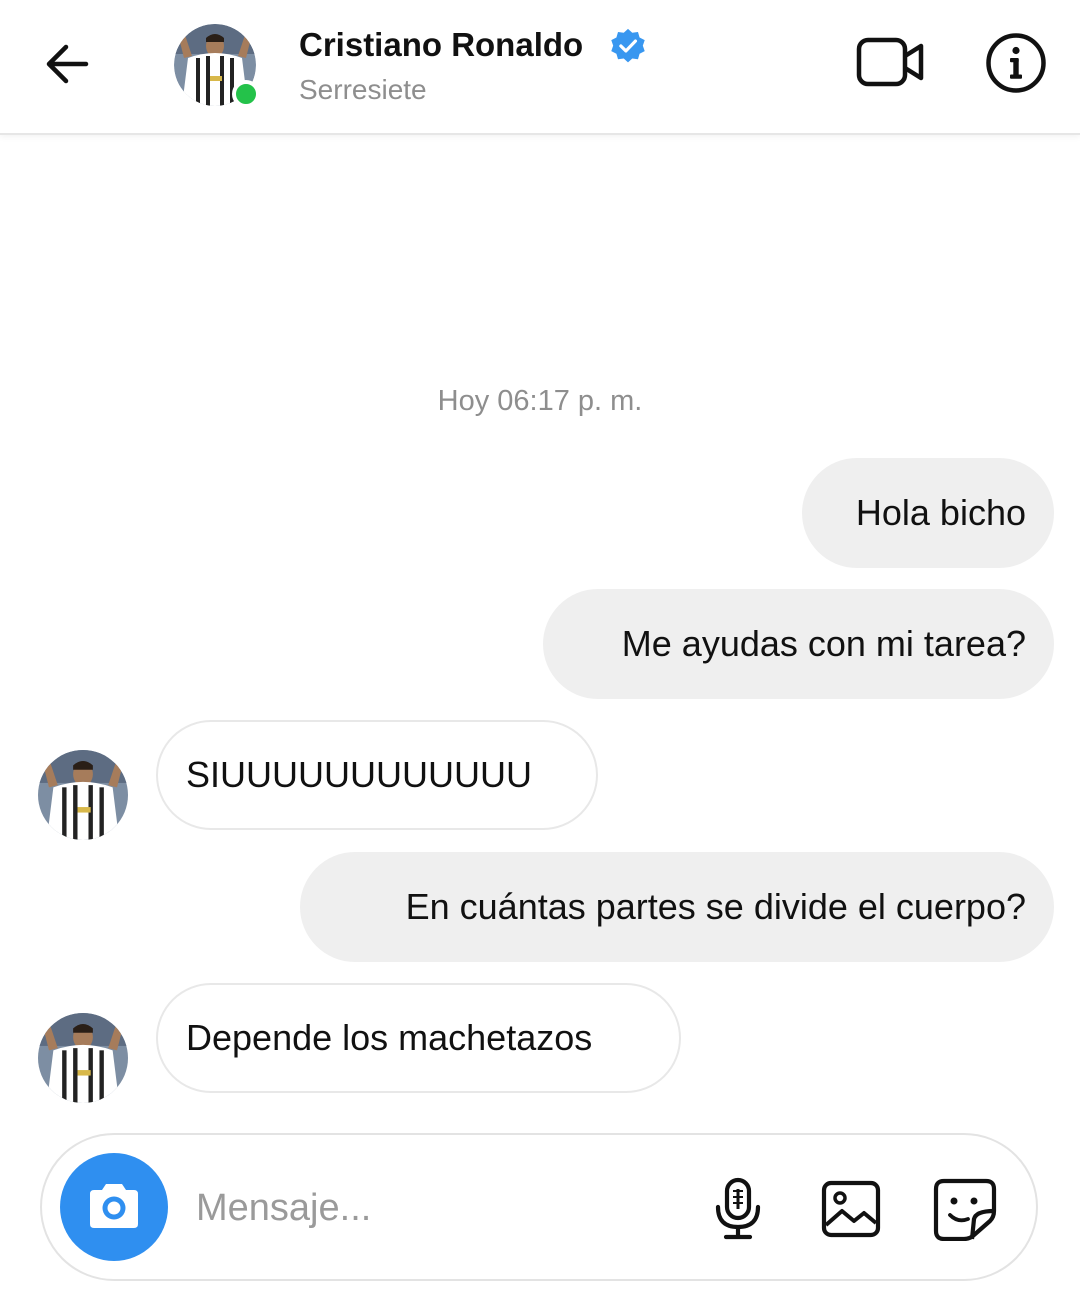  Describe the element at coordinates (377, 775) in the screenshot. I see `message-bubble-incoming: SIUUUUUUUUUUUU` at that location.